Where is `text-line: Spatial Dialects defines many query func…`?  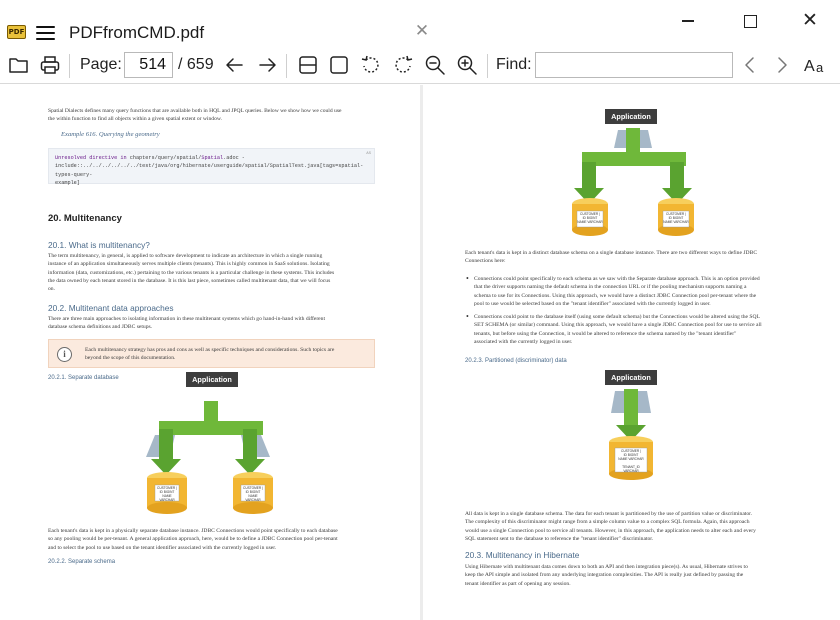
text-line: Spatial Dialects defines many query func… is located at coordinates (195, 111).